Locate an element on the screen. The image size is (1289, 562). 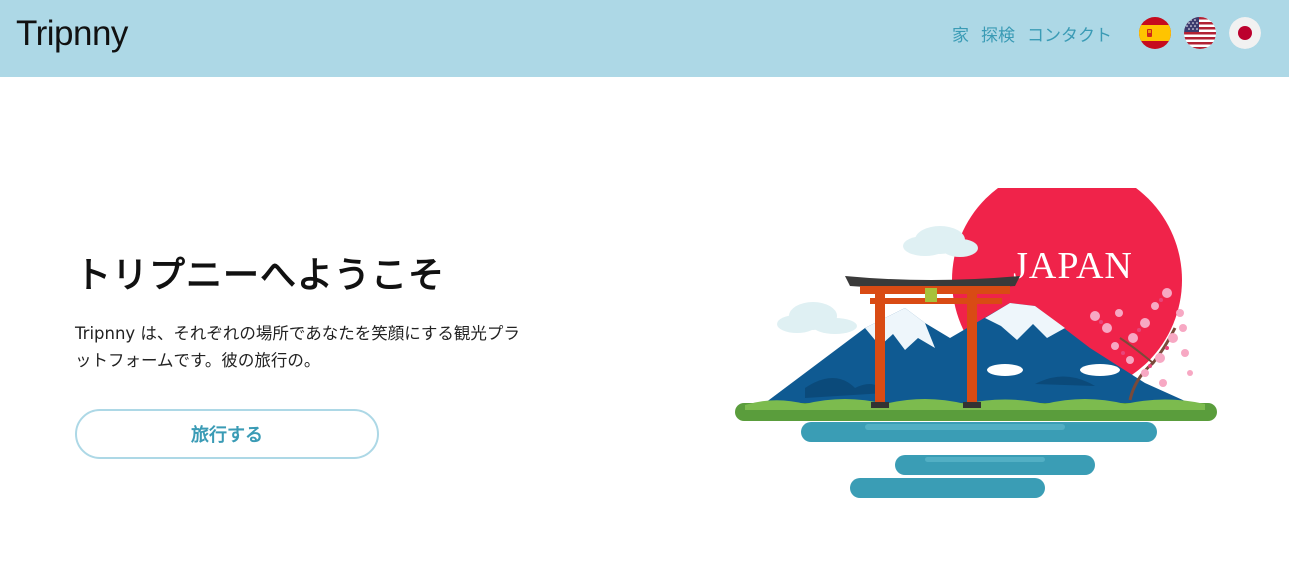
nav-bar: 家 探検 コンタクト is located at coordinates (1106, 33).